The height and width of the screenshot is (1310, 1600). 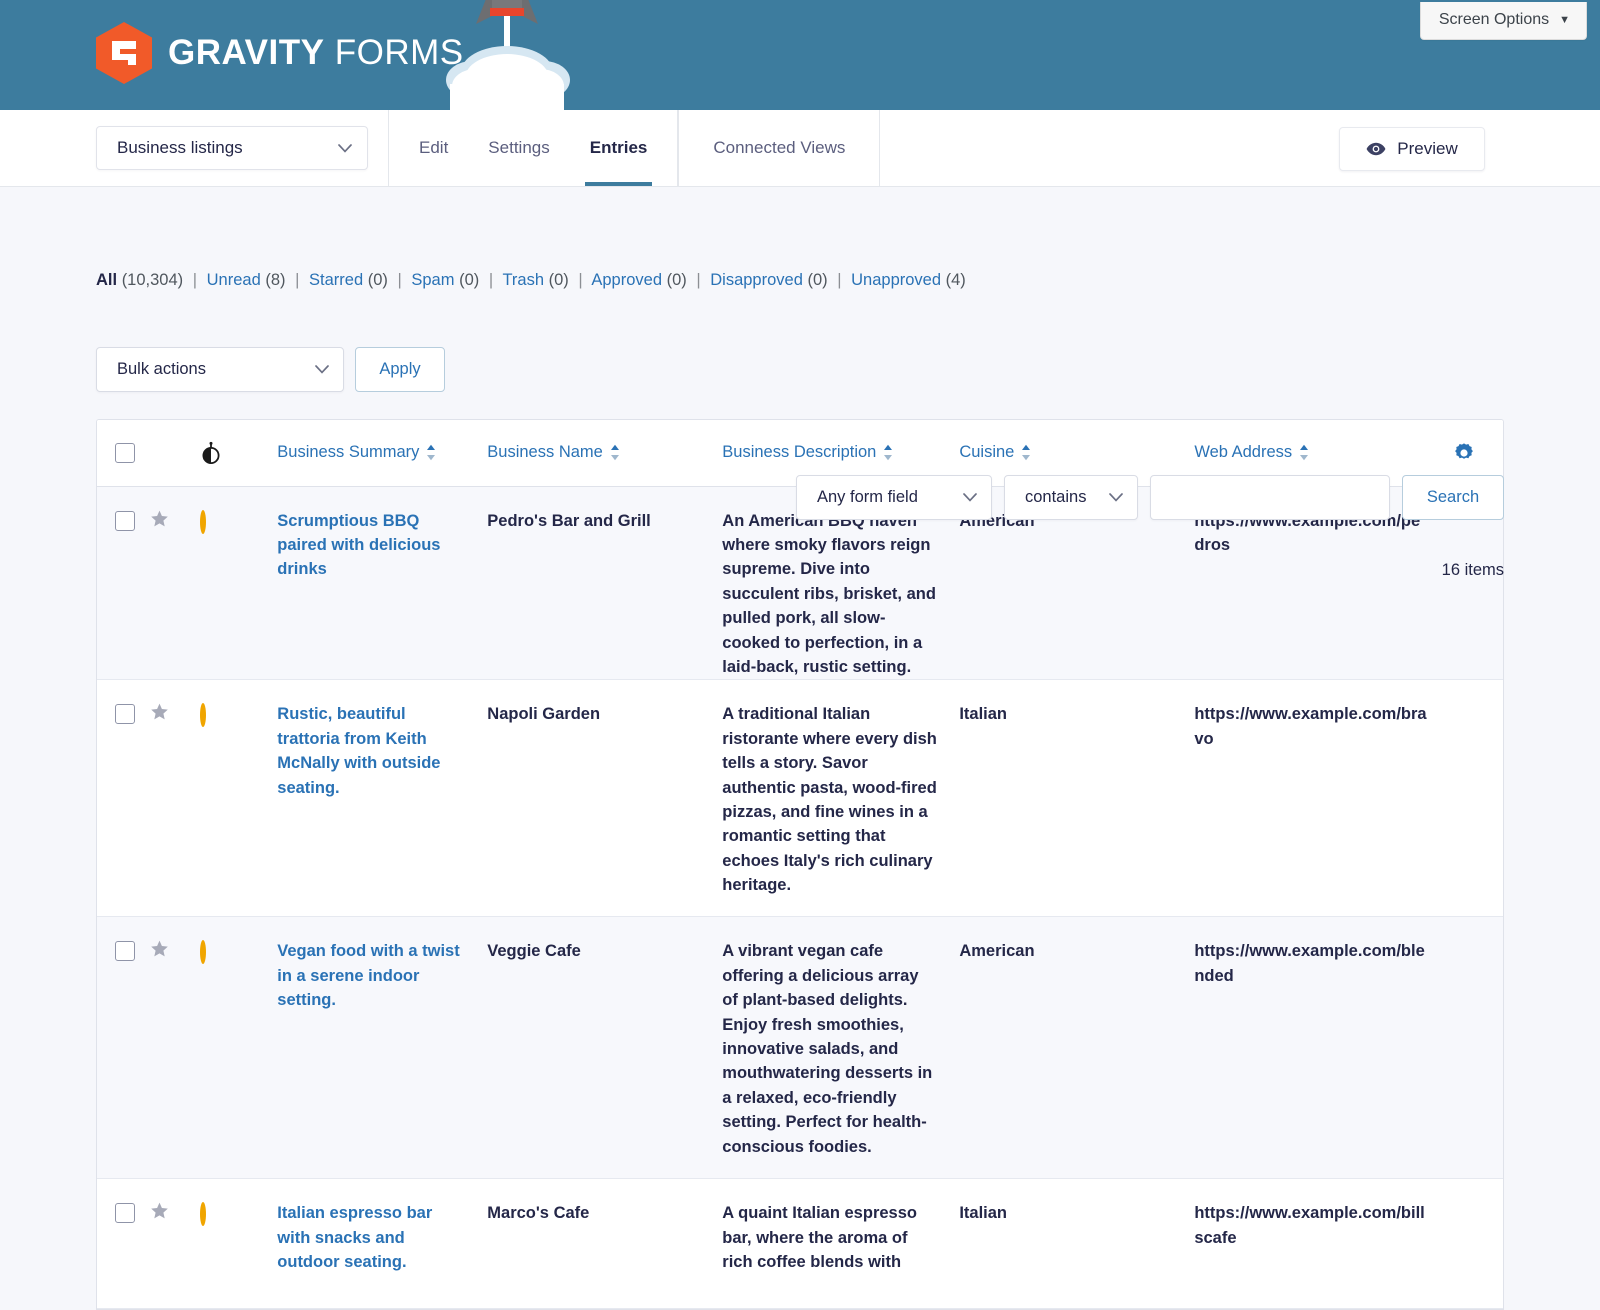 I want to click on preview-button: Preview, so click(x=1412, y=149).